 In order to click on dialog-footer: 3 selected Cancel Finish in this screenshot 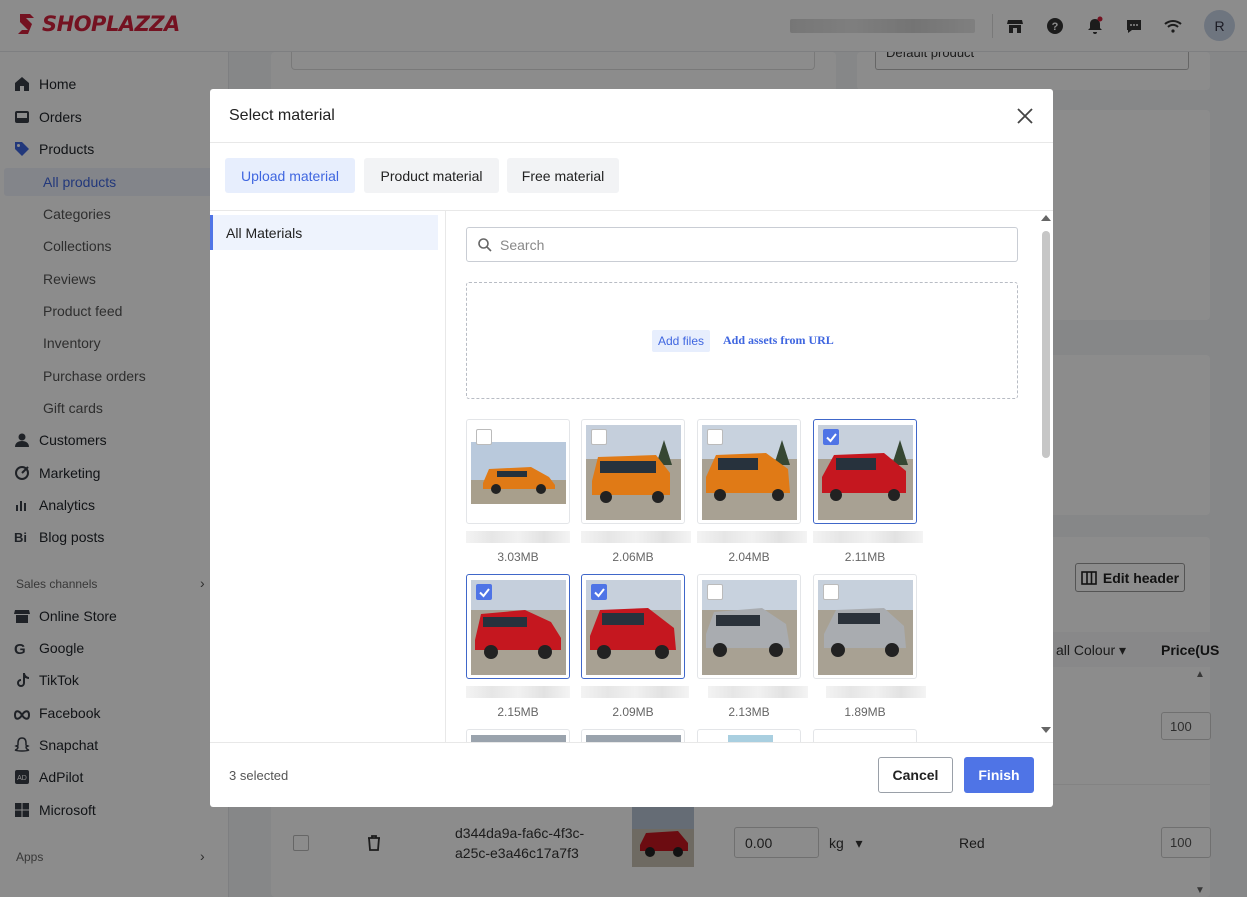, I will do `click(631, 774)`.